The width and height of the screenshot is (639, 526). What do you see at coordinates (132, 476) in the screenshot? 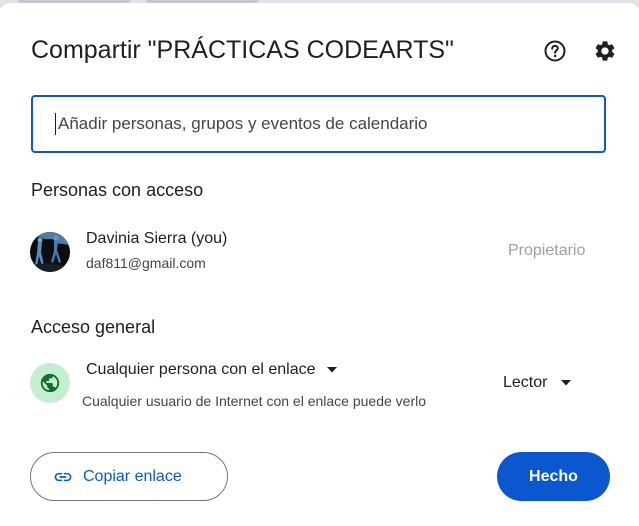
I see `copy-link-label: Copiar enlace` at bounding box center [132, 476].